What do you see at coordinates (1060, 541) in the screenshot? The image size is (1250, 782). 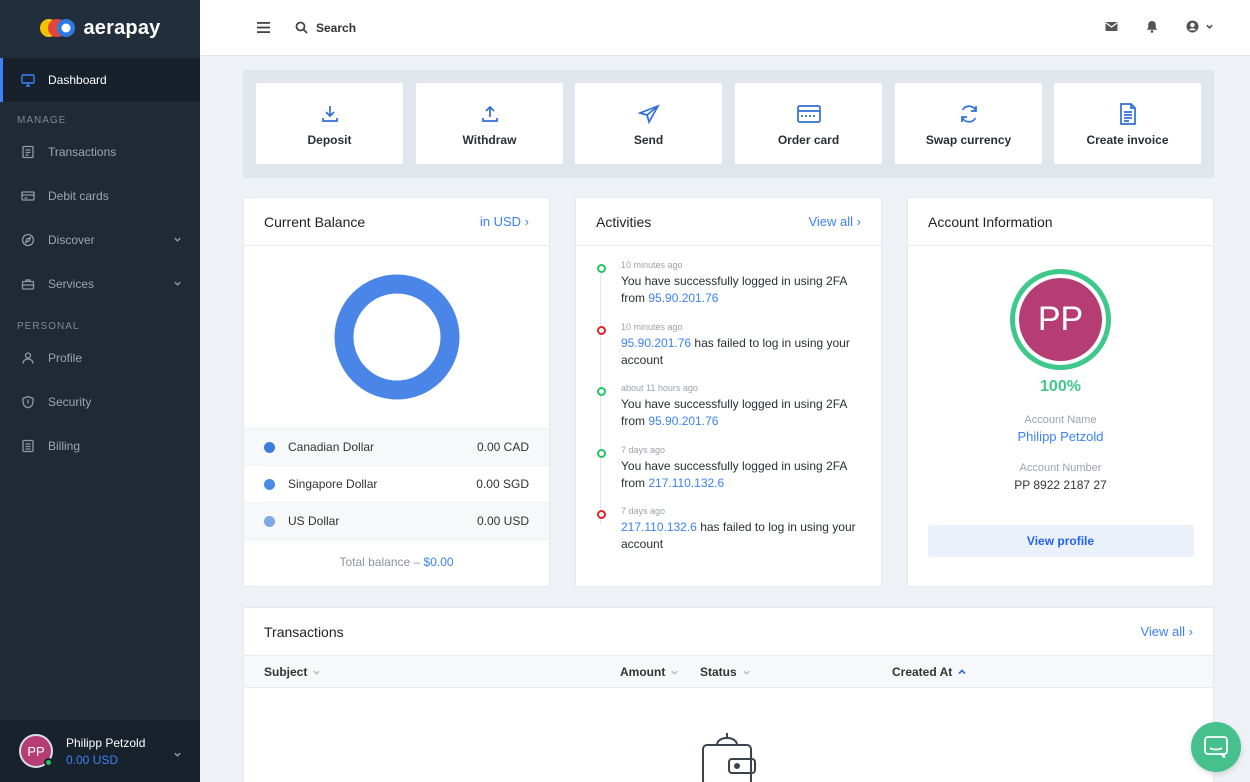 I see `view-profile-button: View profile` at bounding box center [1060, 541].